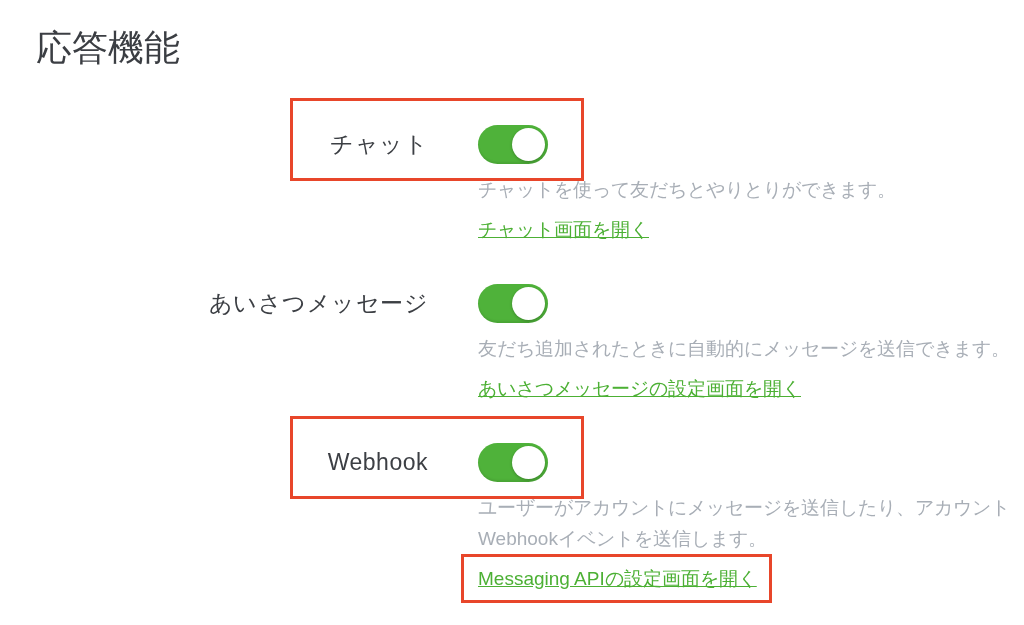 This screenshot has width=1024, height=625. What do you see at coordinates (744, 523) in the screenshot?
I see `description-text: ユーザーがアカウントにメッセージを送信したり、アカウント Webhookイベントを送信します。` at bounding box center [744, 523].